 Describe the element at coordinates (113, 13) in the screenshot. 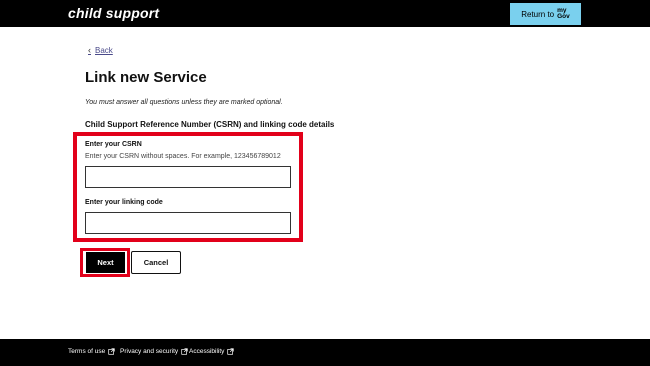

I see `brand-logo: child support` at that location.